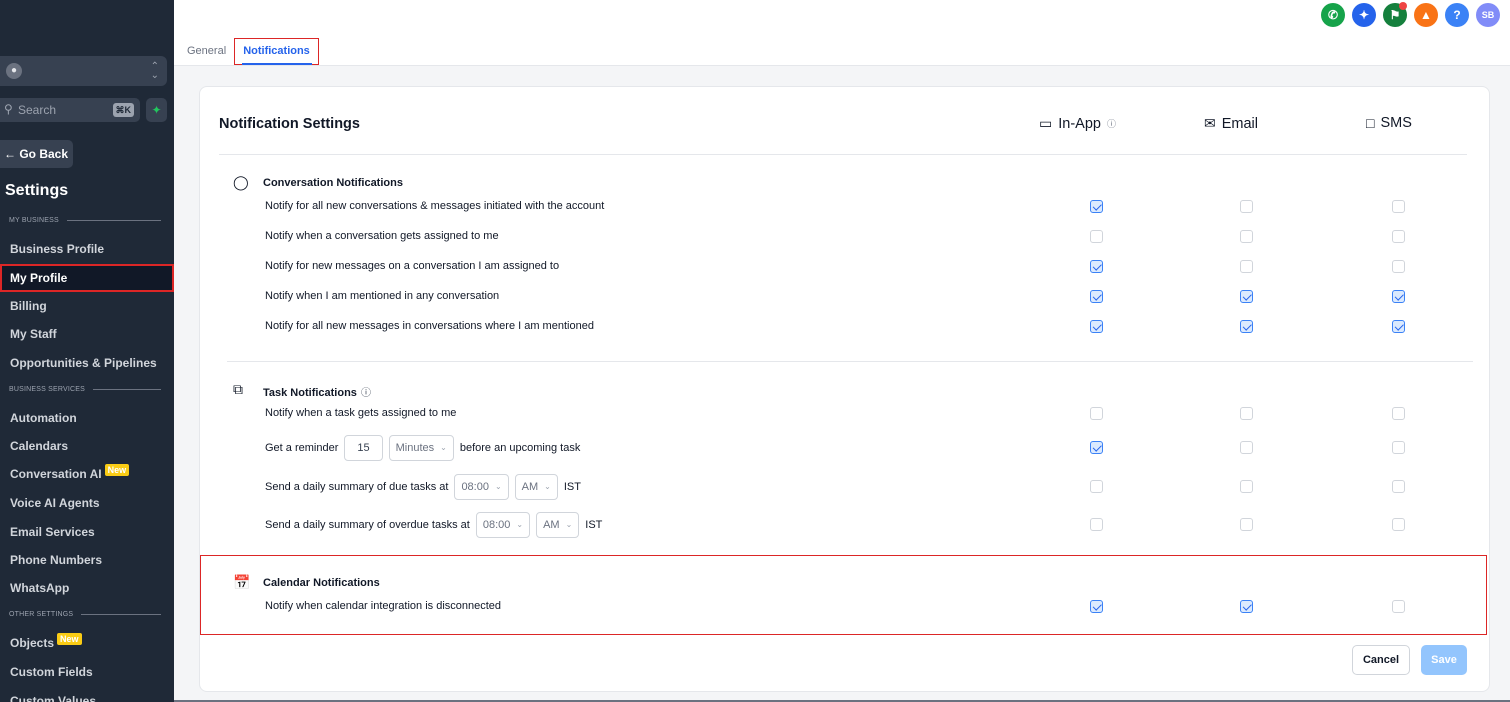 Image resolution: width=1510 pixels, height=702 pixels. I want to click on bell-icon: ▲, so click(1426, 15).